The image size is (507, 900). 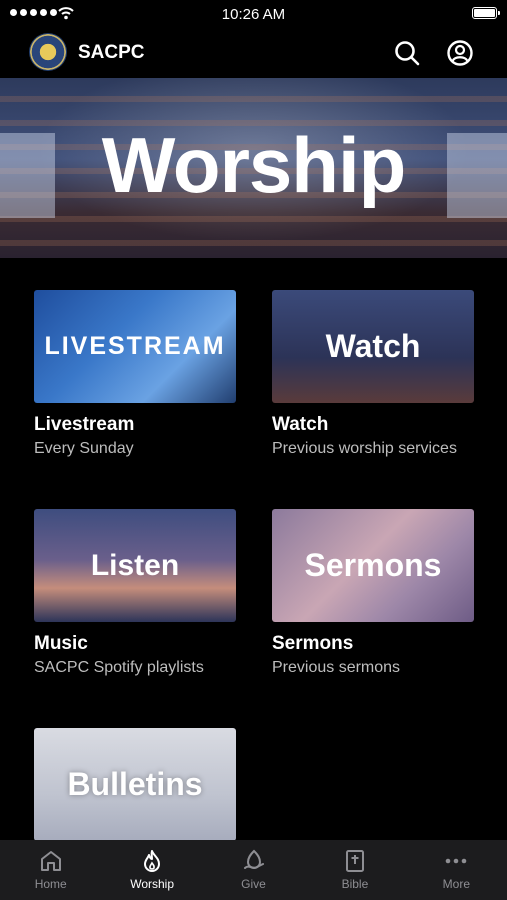 I want to click on tab-label: Home, so click(x=50, y=884).